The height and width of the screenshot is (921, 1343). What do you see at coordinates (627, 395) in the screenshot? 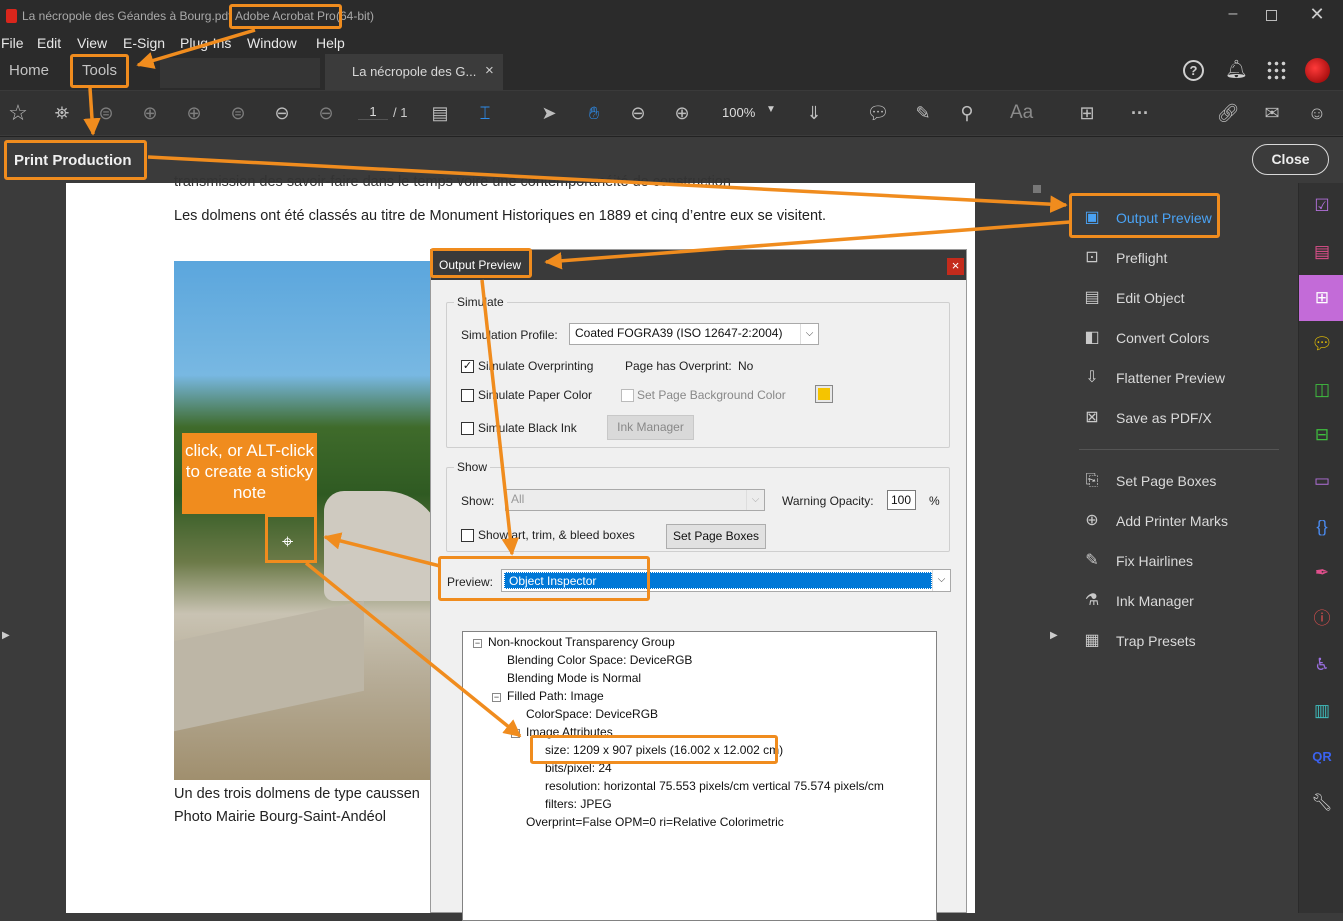
I see `set-page-bg-checkbox` at bounding box center [627, 395].